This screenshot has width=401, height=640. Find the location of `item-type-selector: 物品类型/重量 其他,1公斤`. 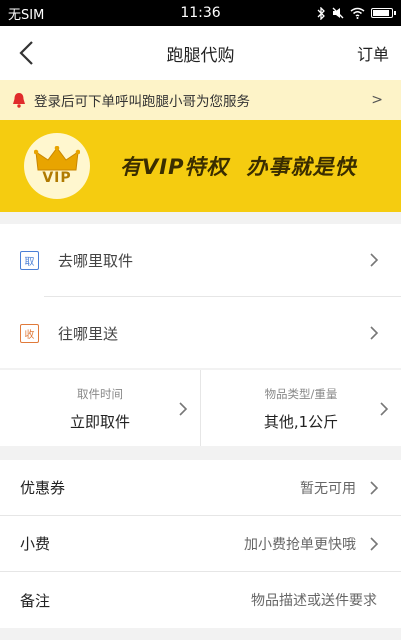

item-type-selector: 物品类型/重量 其他,1公斤 is located at coordinates (301, 408).